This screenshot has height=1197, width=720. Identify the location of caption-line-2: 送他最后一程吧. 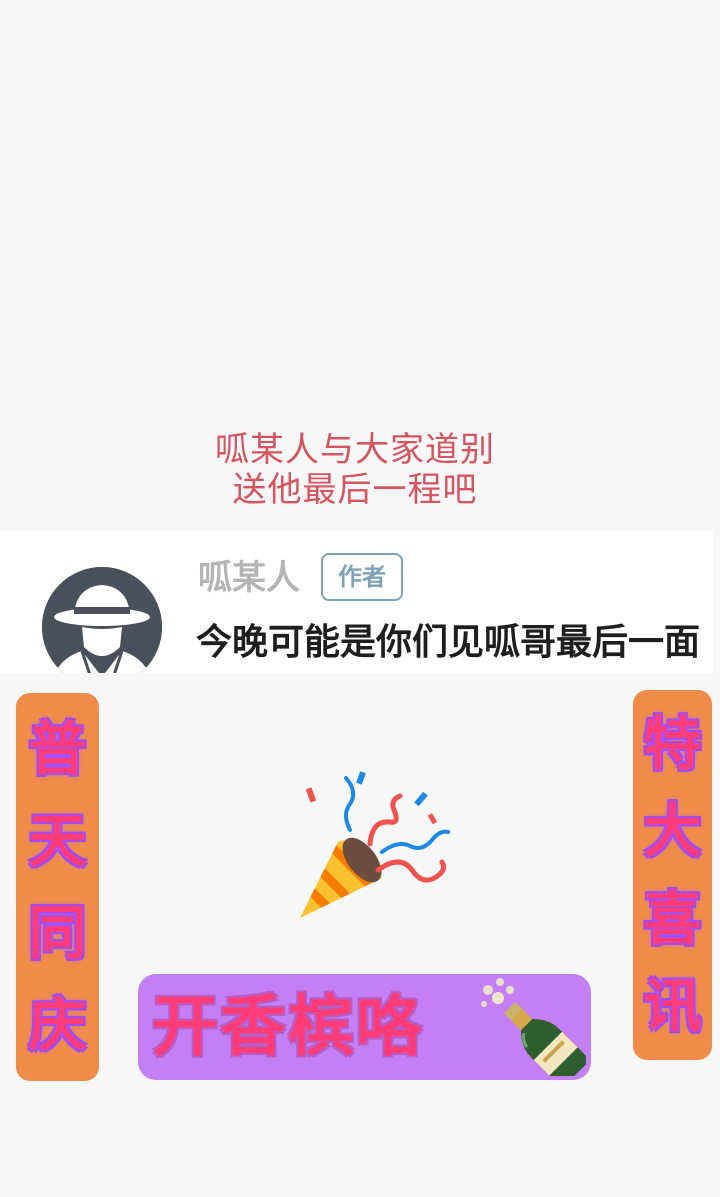
(355, 490).